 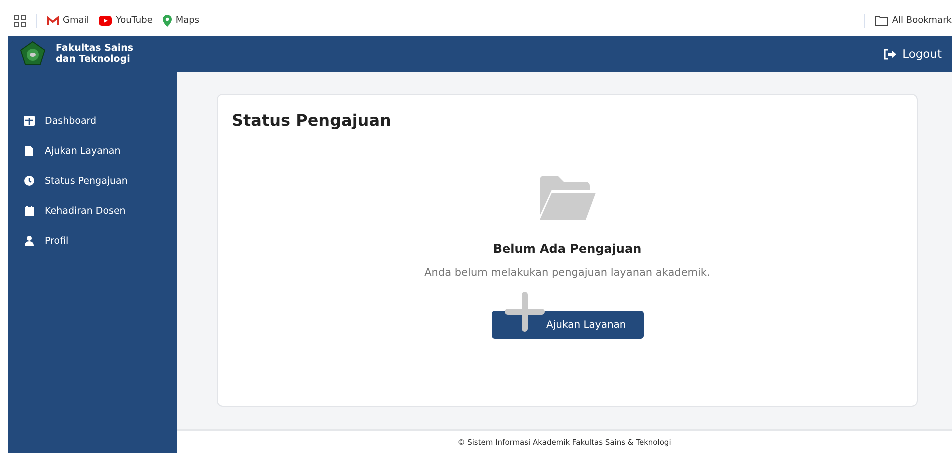 I want to click on map-pin-icon, so click(x=167, y=21).